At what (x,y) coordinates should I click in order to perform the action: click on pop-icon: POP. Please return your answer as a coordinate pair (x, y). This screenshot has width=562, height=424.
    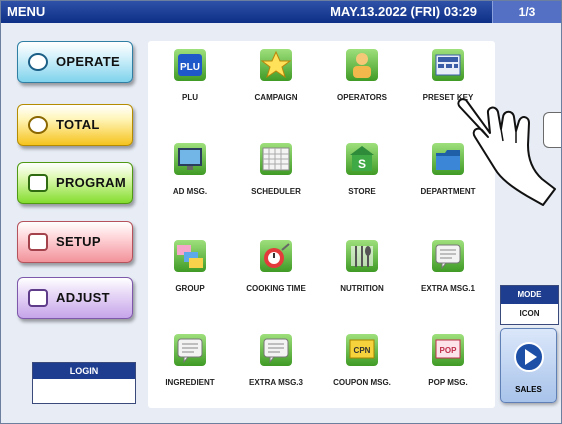
    Looking at the image, I should click on (448, 350).